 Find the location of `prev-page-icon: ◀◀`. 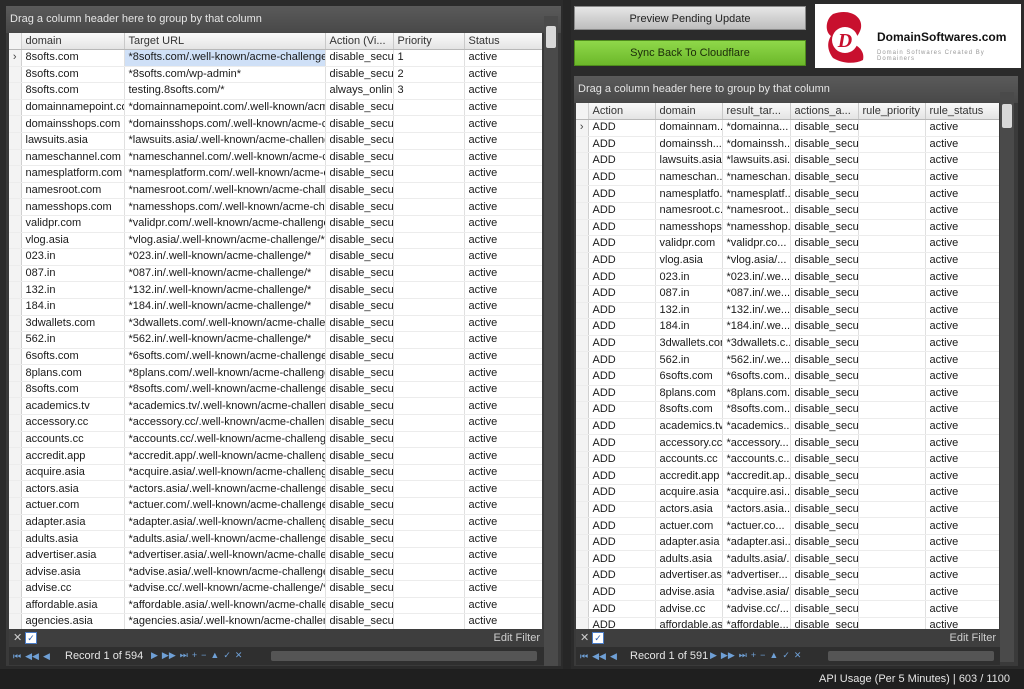

prev-page-icon: ◀◀ is located at coordinates (32, 656).